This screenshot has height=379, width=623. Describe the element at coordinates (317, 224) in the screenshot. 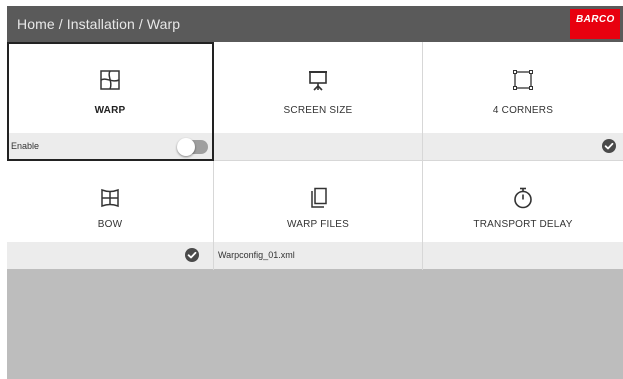

I see `tile-warp-files-label: WARP FILES` at that location.